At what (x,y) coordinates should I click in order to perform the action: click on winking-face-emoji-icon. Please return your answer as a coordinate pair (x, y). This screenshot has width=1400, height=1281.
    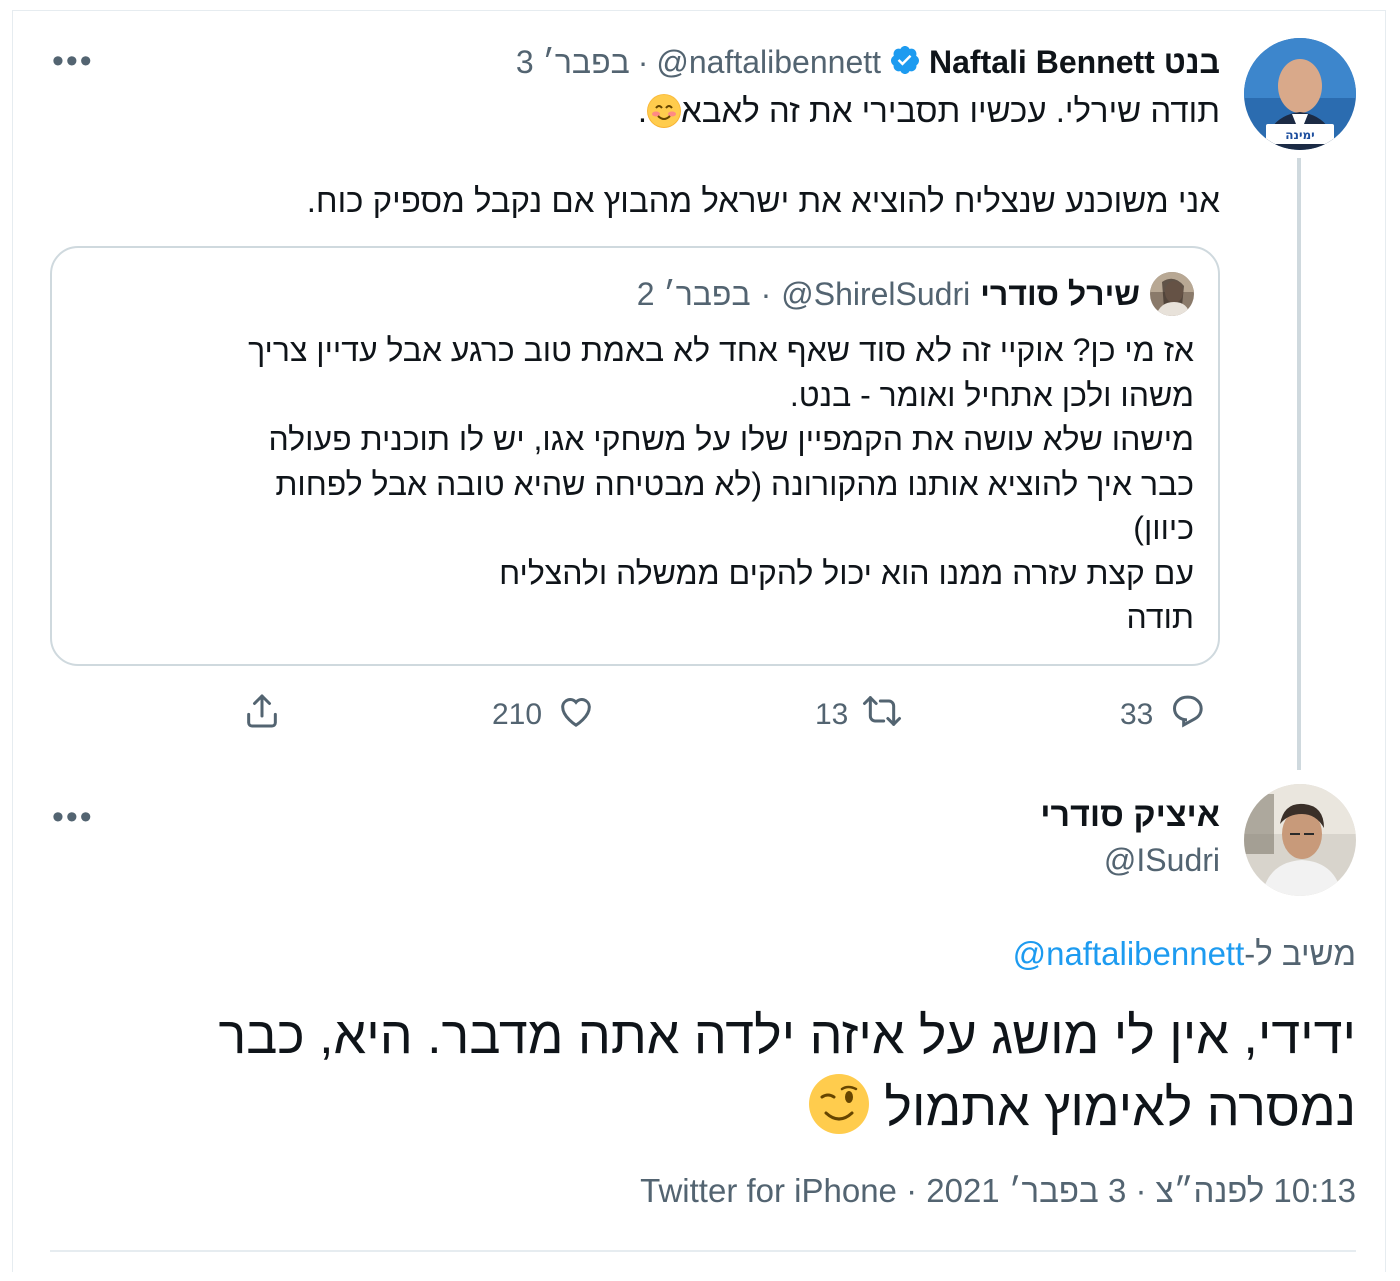
    Looking at the image, I should click on (839, 1104).